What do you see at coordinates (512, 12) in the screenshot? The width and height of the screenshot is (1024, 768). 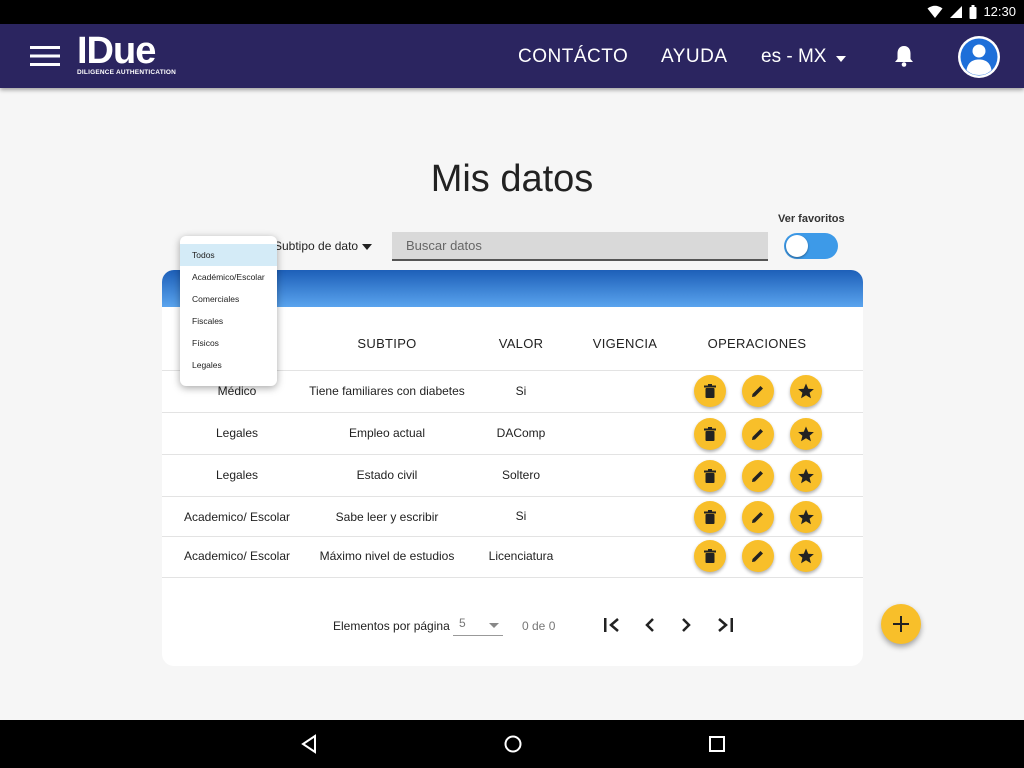 I see `status-bar: 12:30` at bounding box center [512, 12].